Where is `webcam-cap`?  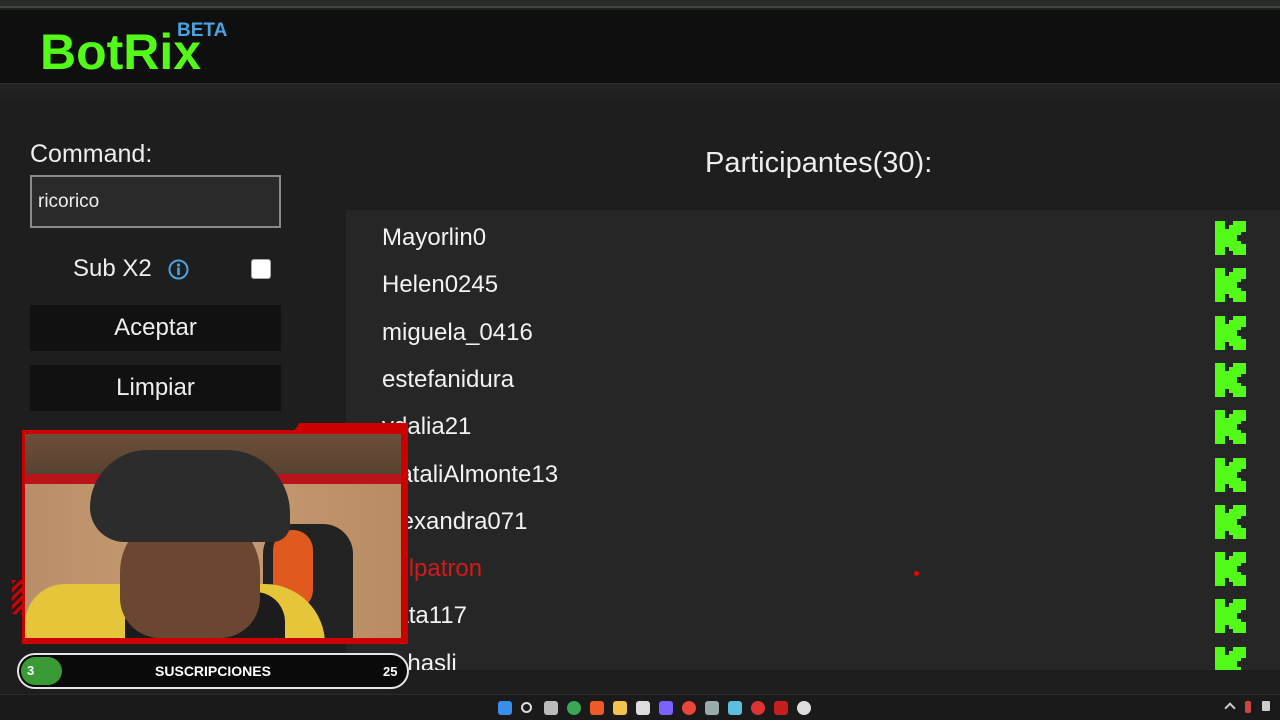 webcam-cap is located at coordinates (190, 496).